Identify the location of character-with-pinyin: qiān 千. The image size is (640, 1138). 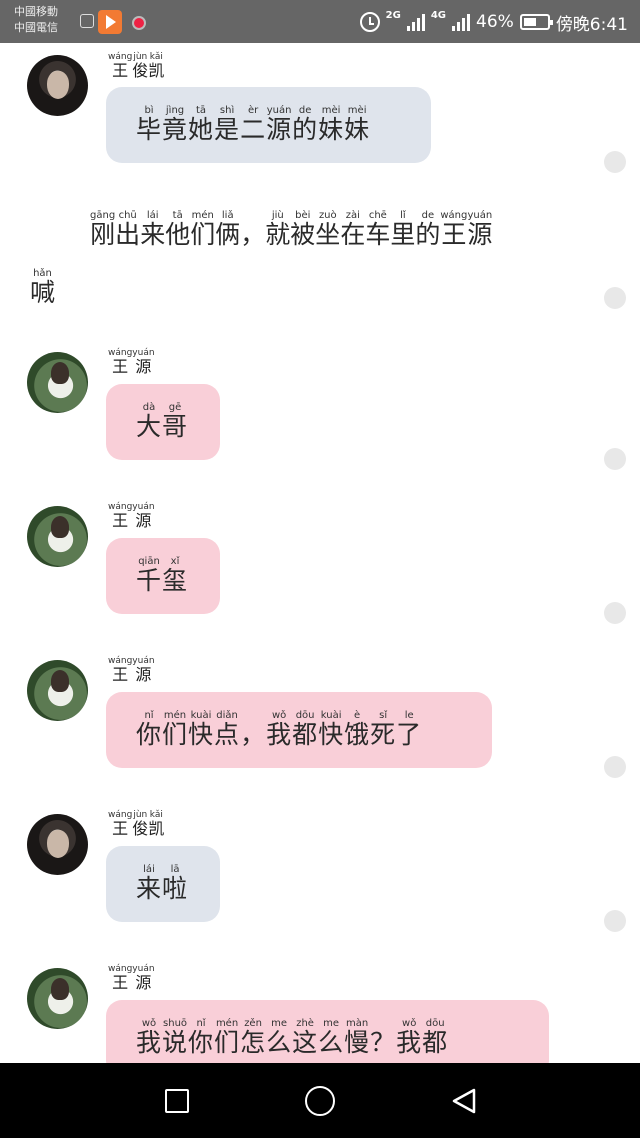
(149, 576).